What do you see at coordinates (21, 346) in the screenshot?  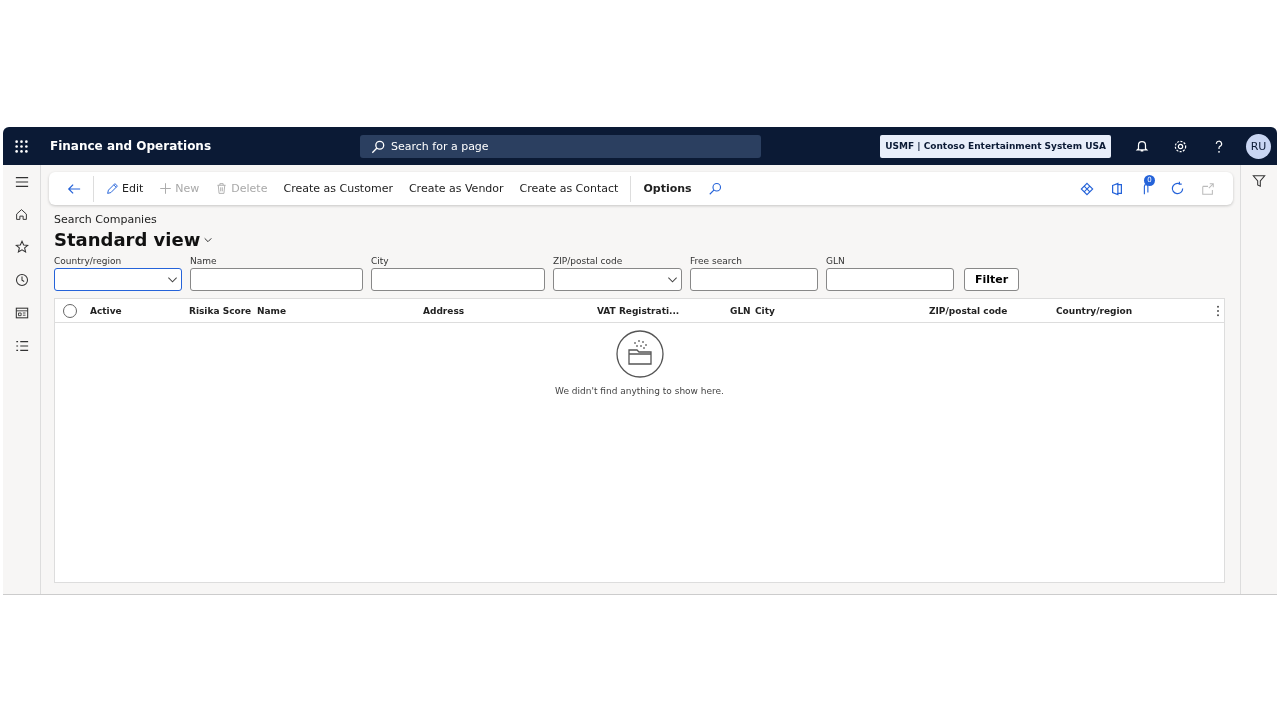 I see `list-icon` at bounding box center [21, 346].